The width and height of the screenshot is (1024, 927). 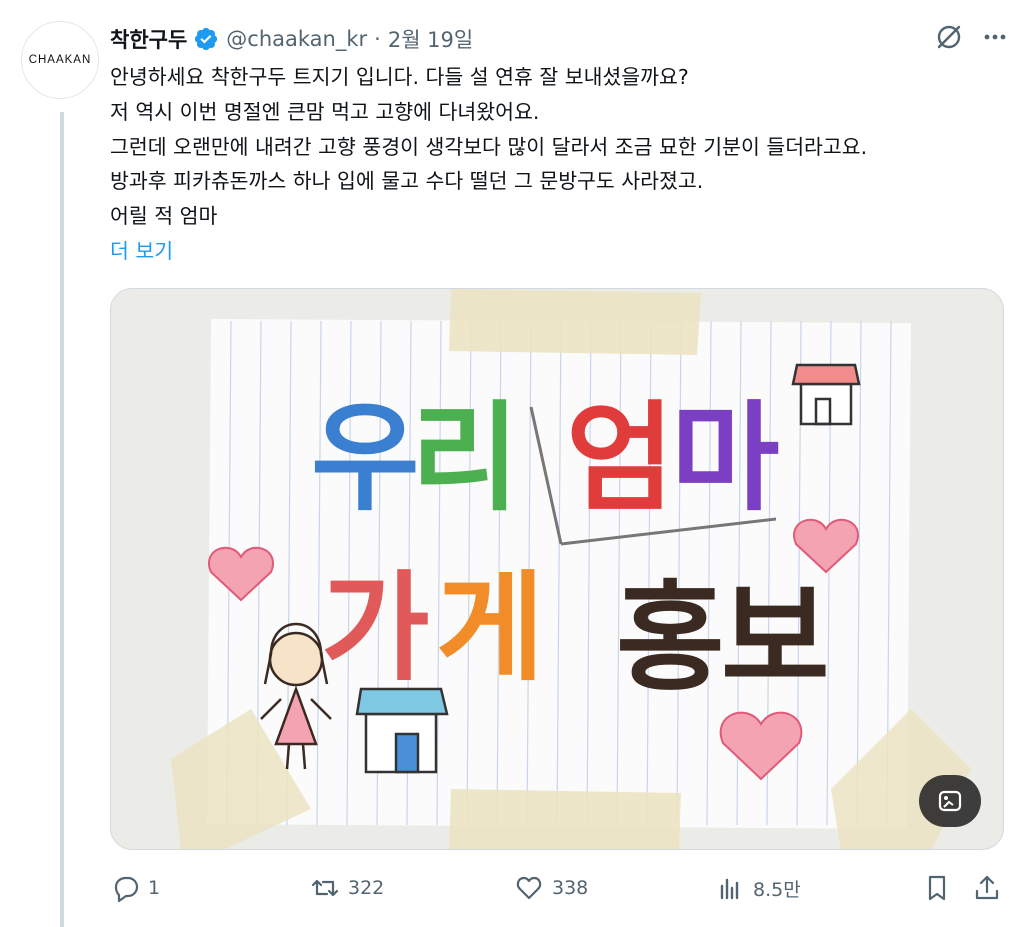 What do you see at coordinates (670, 638) in the screenshot?
I see `drawing-letter: 홍` at bounding box center [670, 638].